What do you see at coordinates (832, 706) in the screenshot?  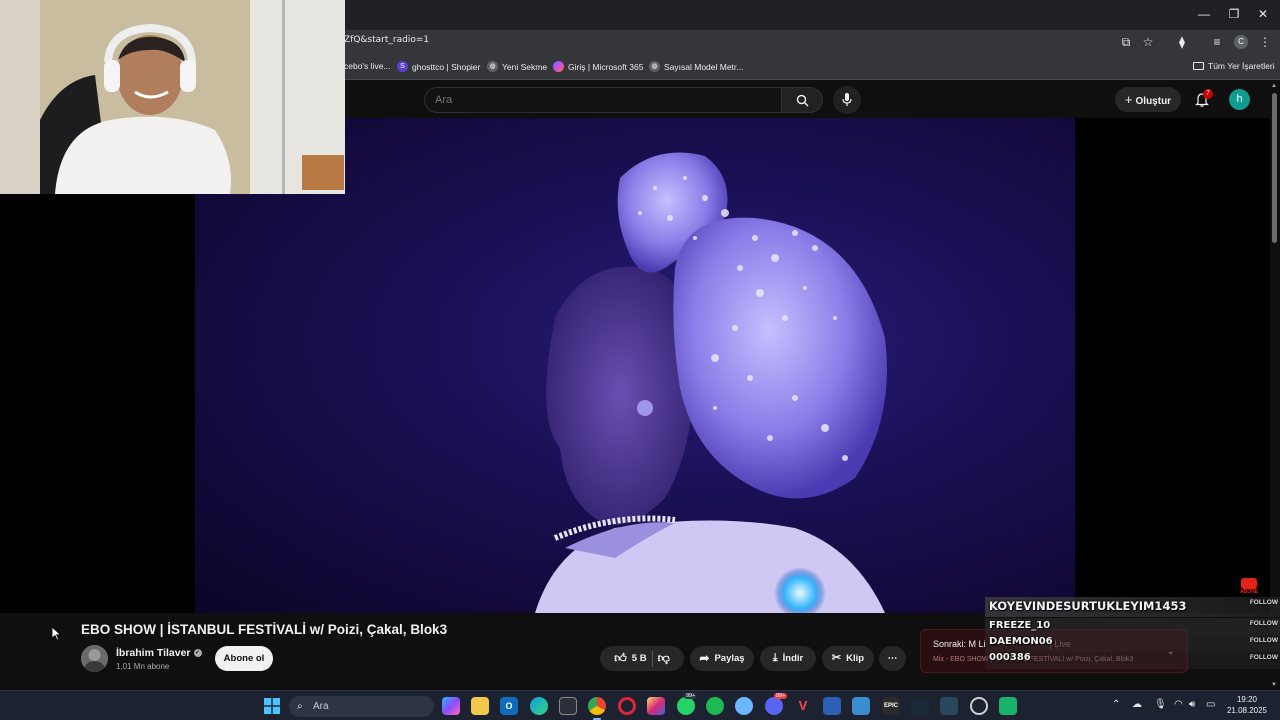 I see `teams-icon` at bounding box center [832, 706].